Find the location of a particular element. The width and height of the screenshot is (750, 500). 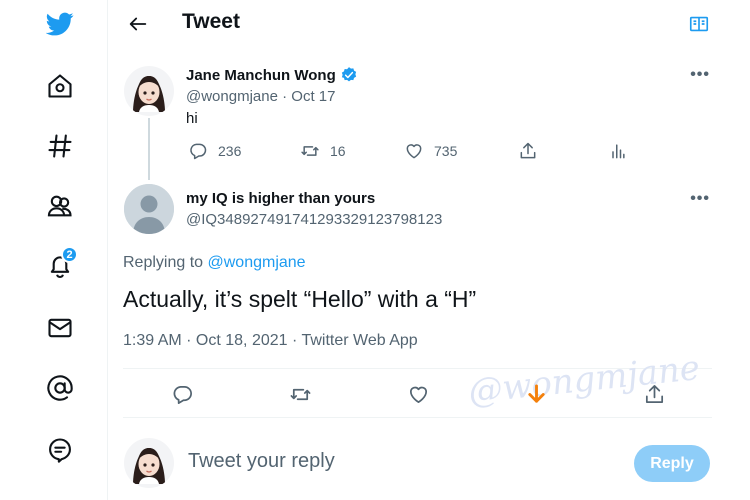

divider is located at coordinates (417, 417).